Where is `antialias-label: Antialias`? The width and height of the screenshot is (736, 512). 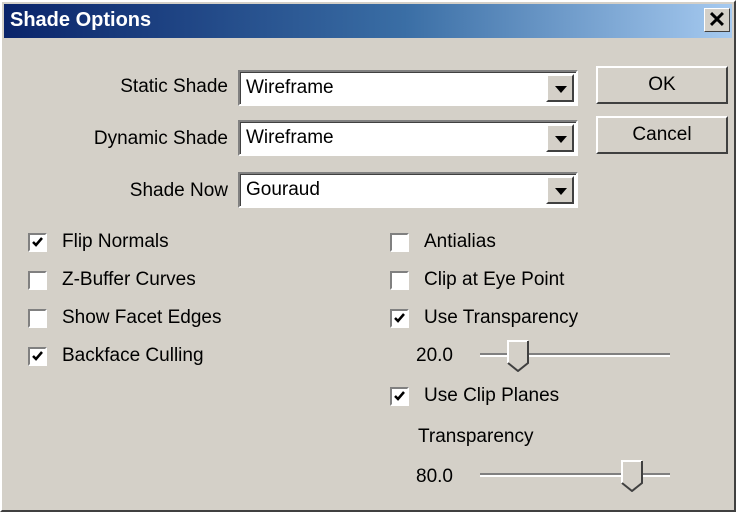
antialias-label: Antialias is located at coordinates (460, 241).